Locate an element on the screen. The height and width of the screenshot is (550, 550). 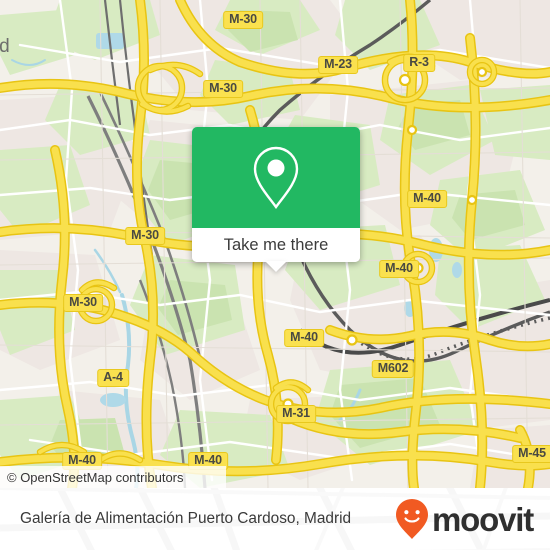
take-me-there-button: Take me there is located at coordinates (276, 245).